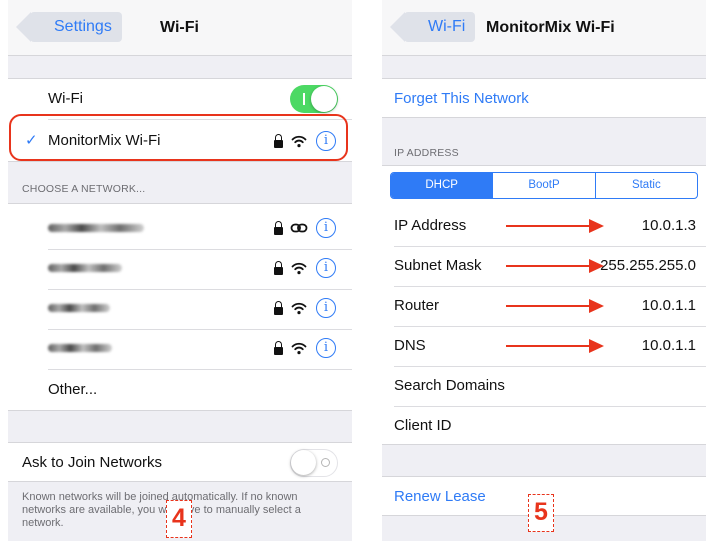  What do you see at coordinates (442, 185) in the screenshot?
I see `segment-dhcp: DHCP` at bounding box center [442, 185].